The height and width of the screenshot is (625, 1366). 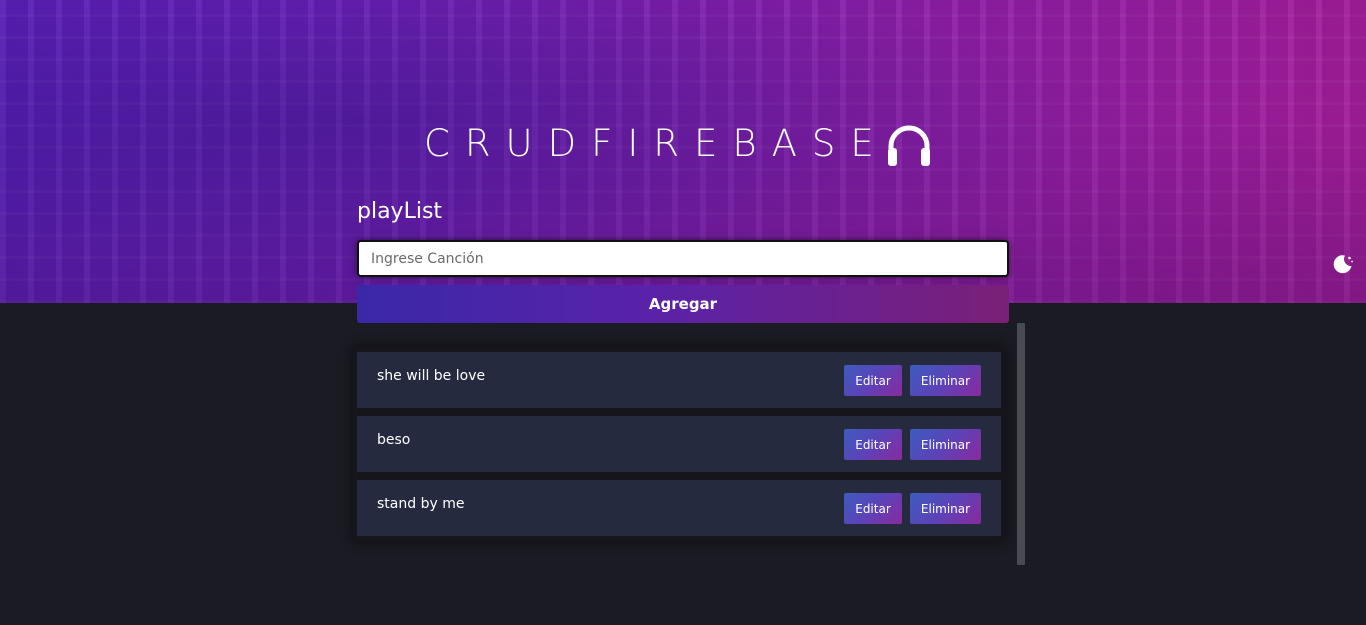 I want to click on headphones-icon, so click(x=908, y=145).